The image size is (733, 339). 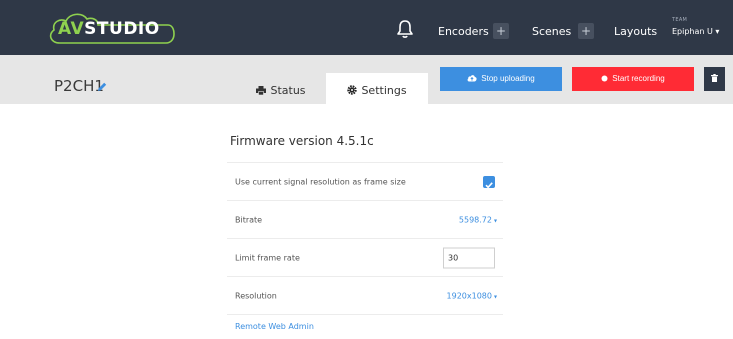 I want to click on signal-resolution-checkbox, so click(x=489, y=181).